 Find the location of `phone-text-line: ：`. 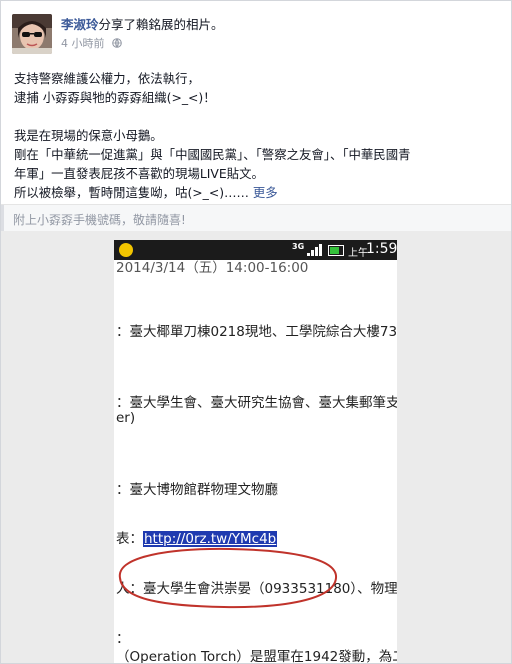

phone-text-line: ： is located at coordinates (123, 639).